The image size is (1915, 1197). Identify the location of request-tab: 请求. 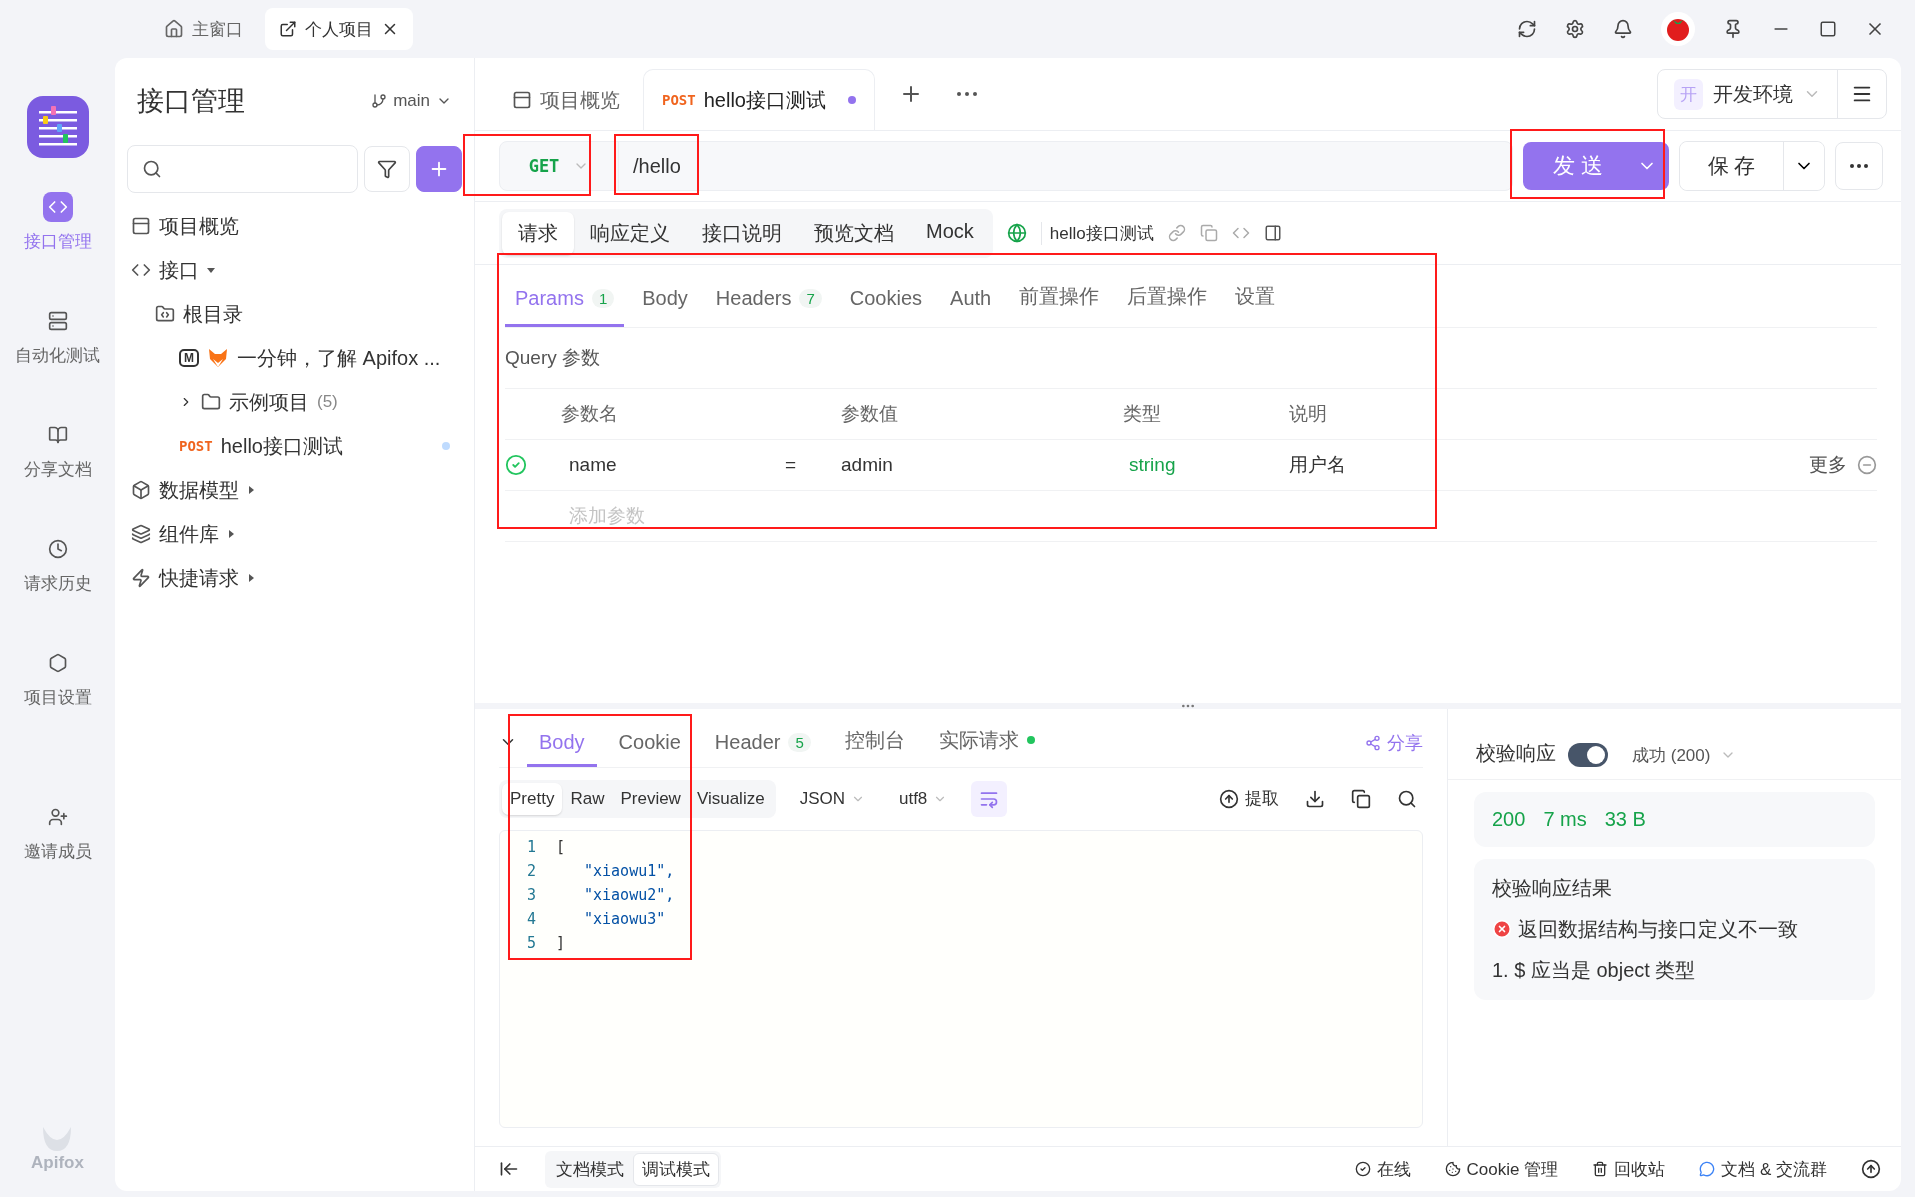
(538, 233).